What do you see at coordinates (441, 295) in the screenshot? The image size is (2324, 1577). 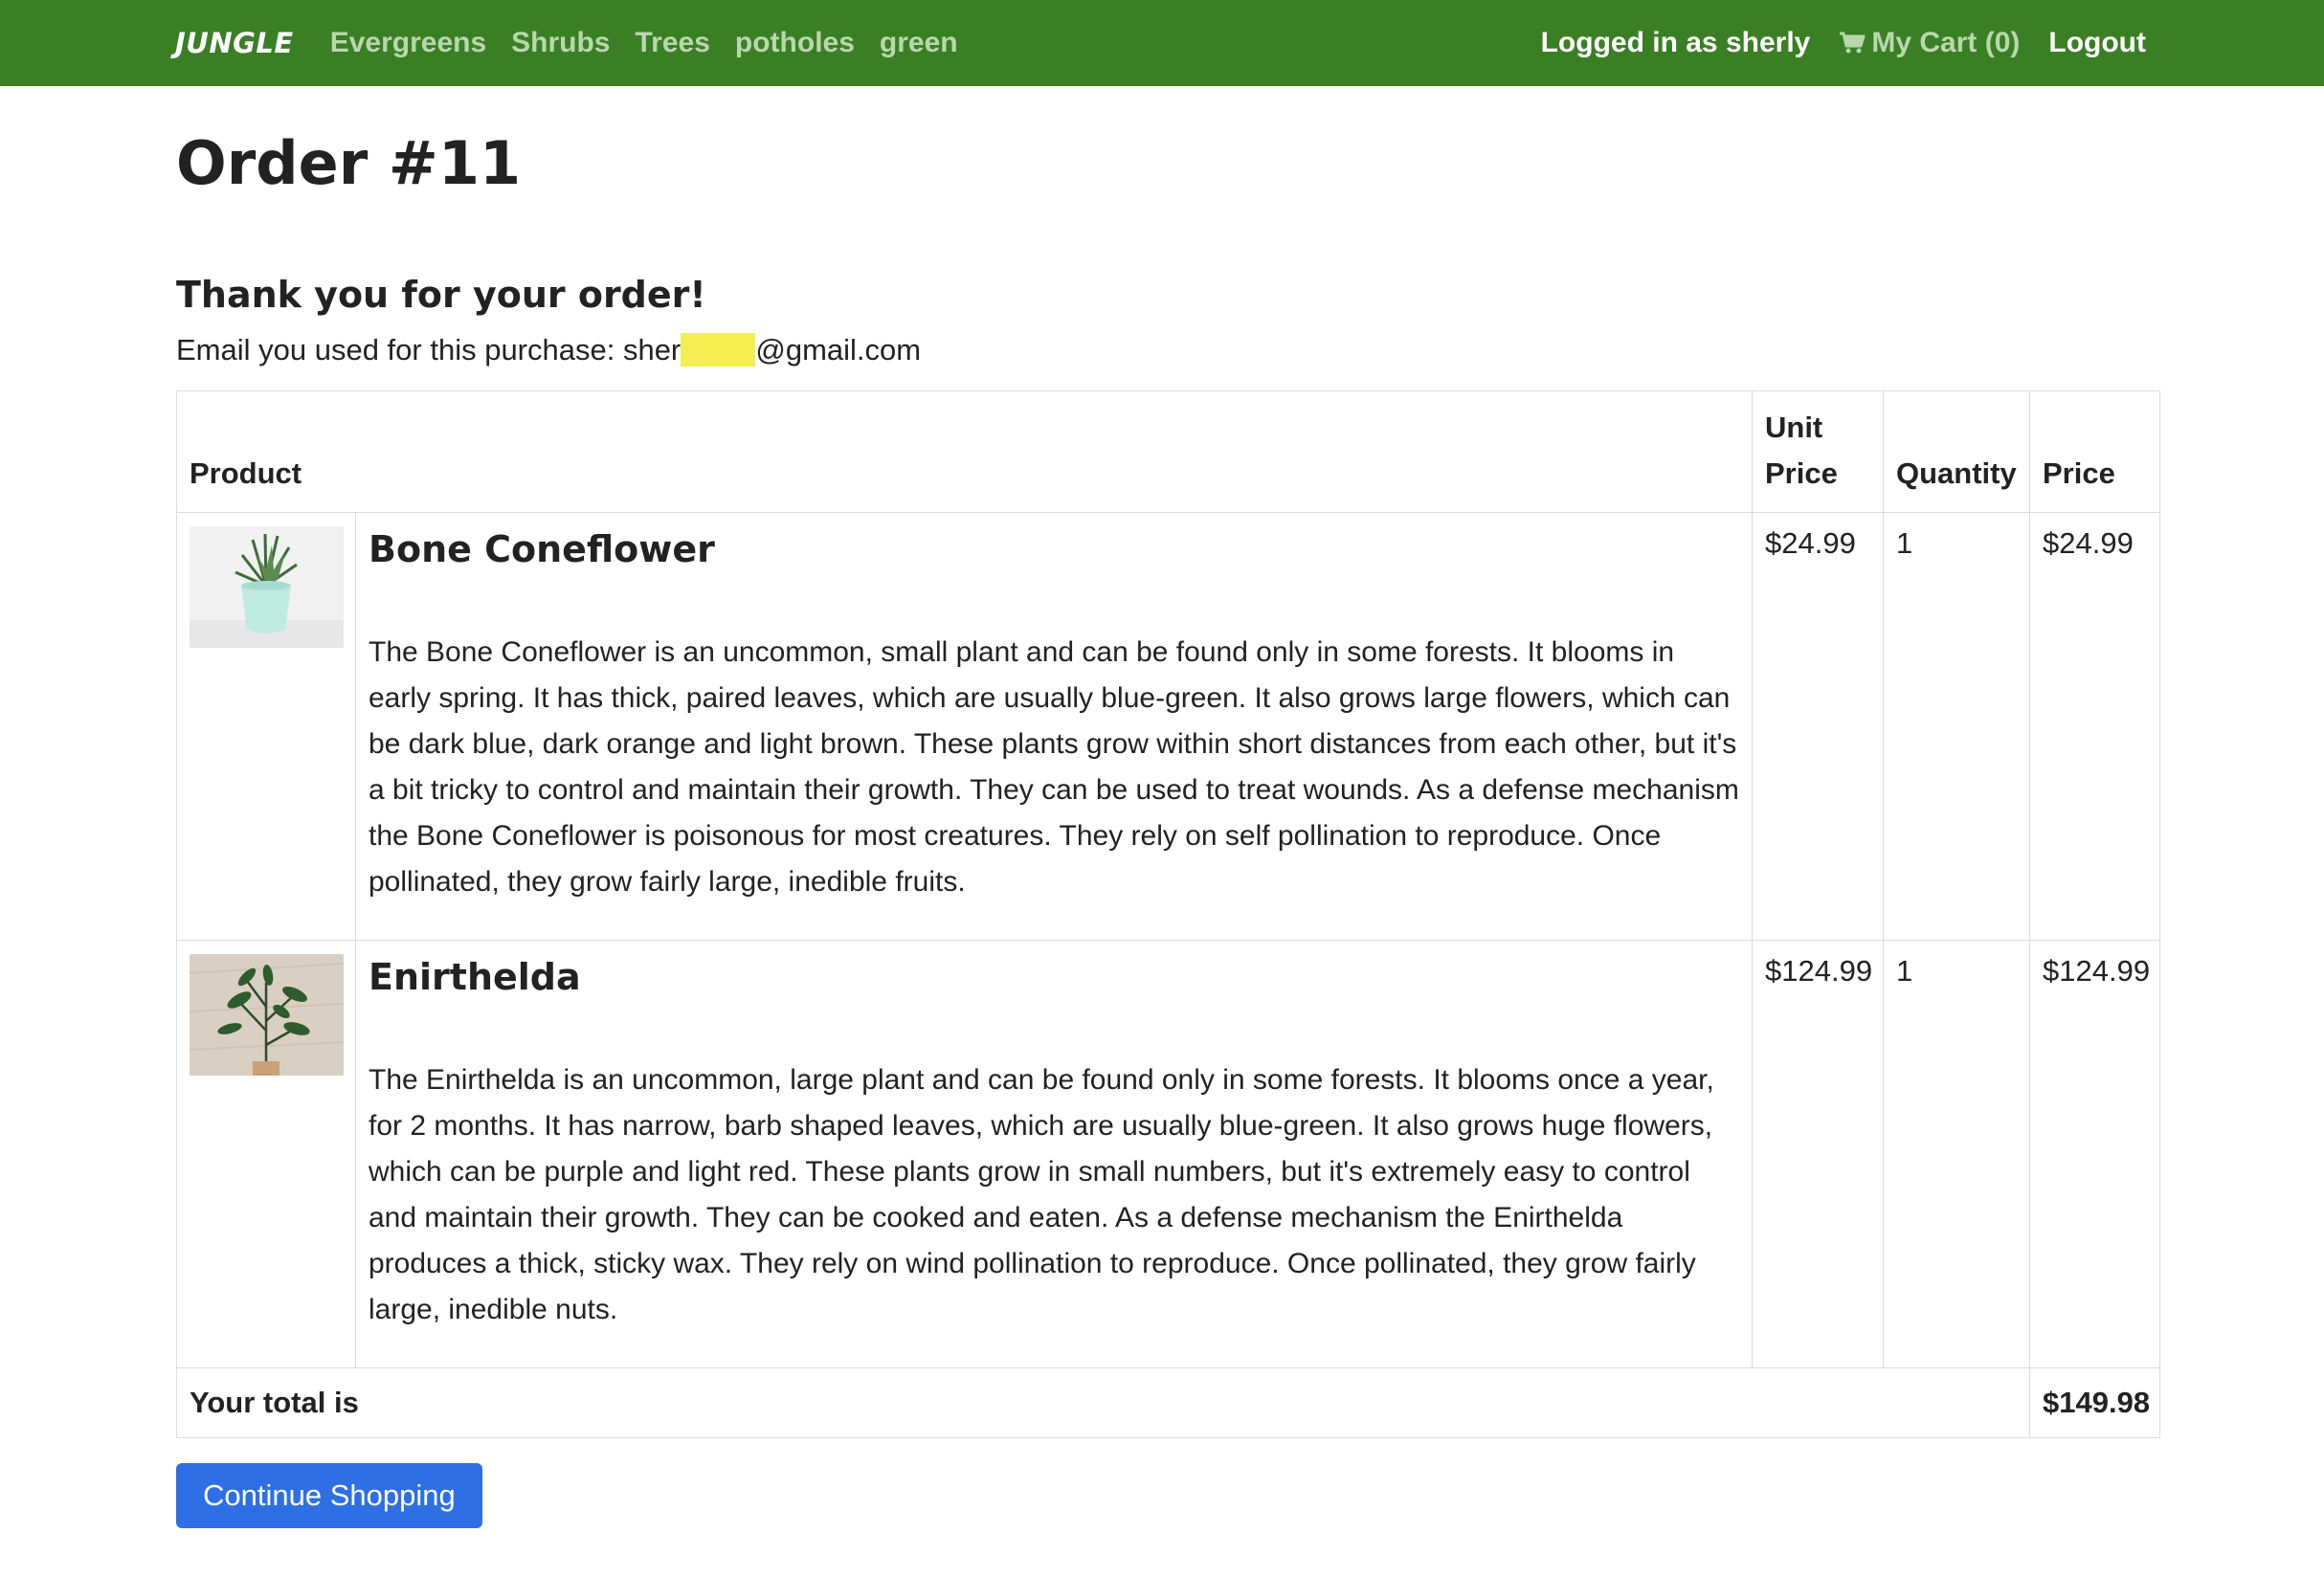 I see `thank-you-heading: Thank you for your order!` at bounding box center [441, 295].